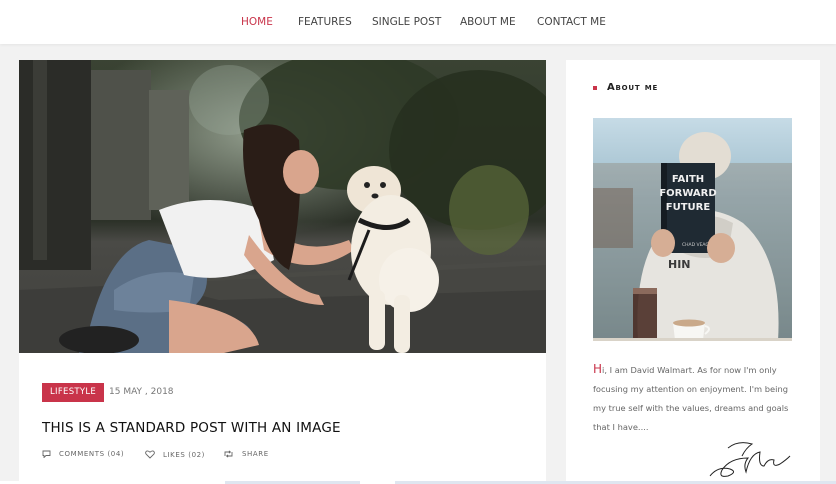  Describe the element at coordinates (750, 459) in the screenshot. I see `signature-image` at that location.